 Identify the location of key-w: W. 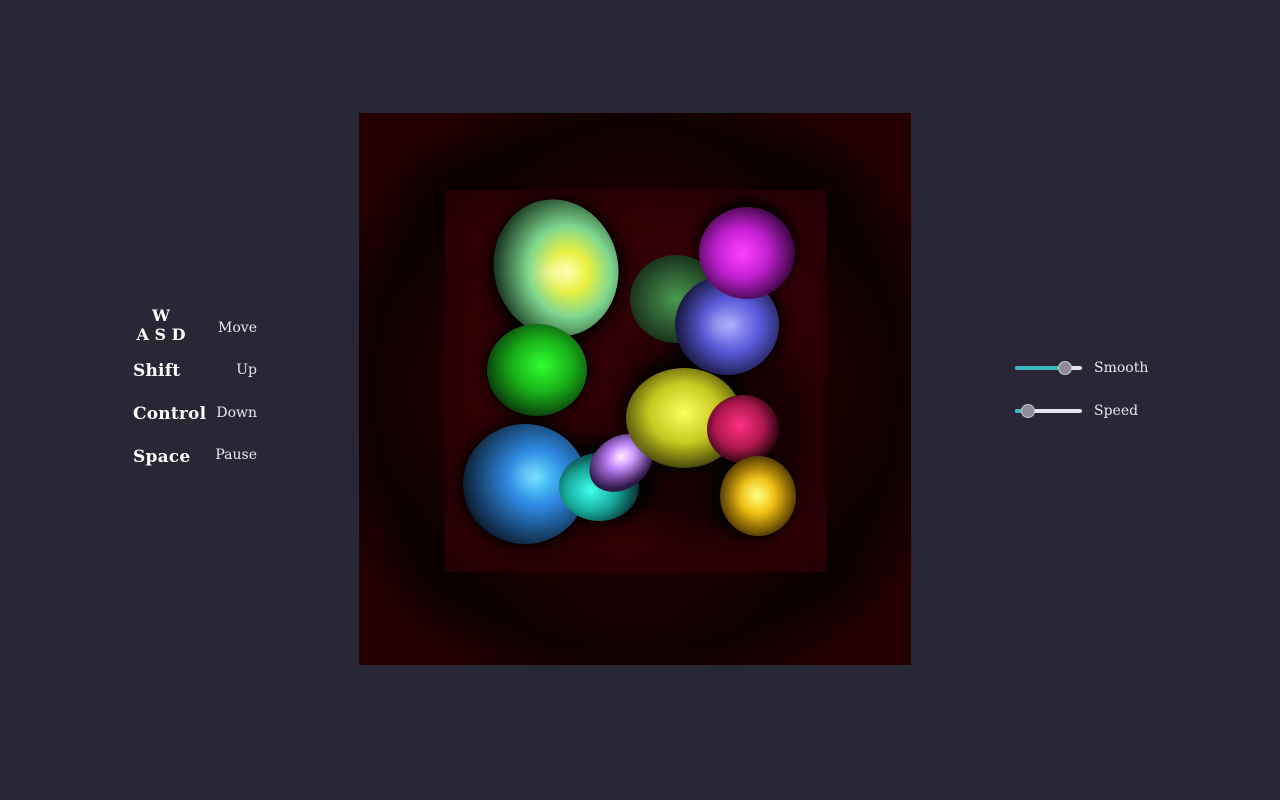
(161, 315).